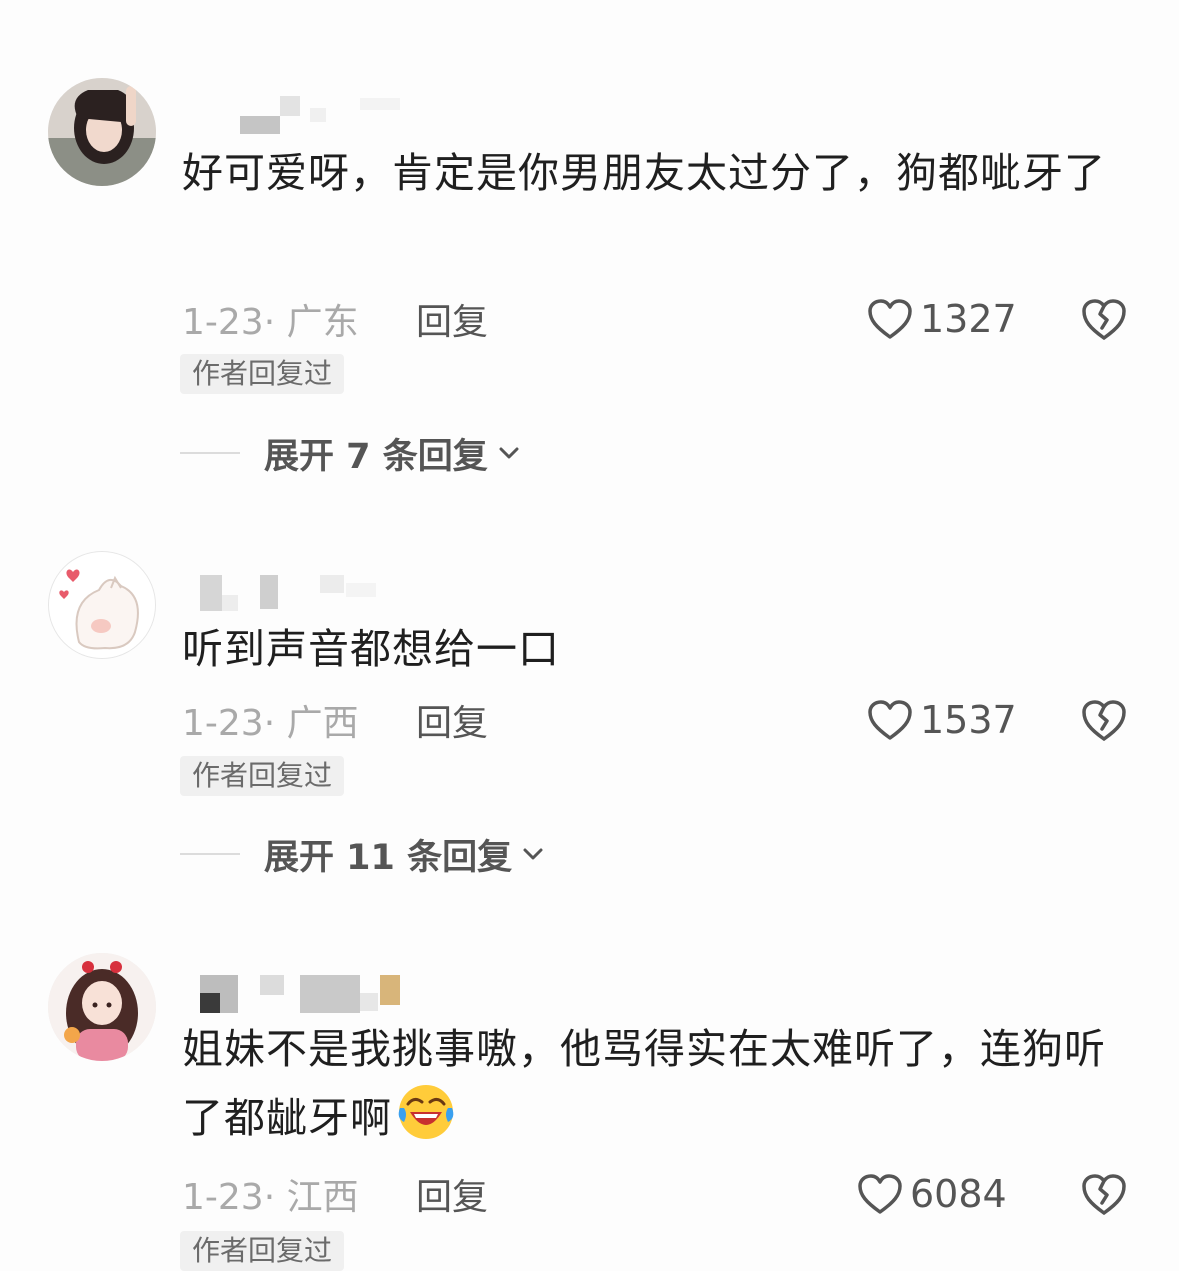 The width and height of the screenshot is (1179, 1271). Describe the element at coordinates (426, 1112) in the screenshot. I see `laughing-crying-emoji-icon` at that location.